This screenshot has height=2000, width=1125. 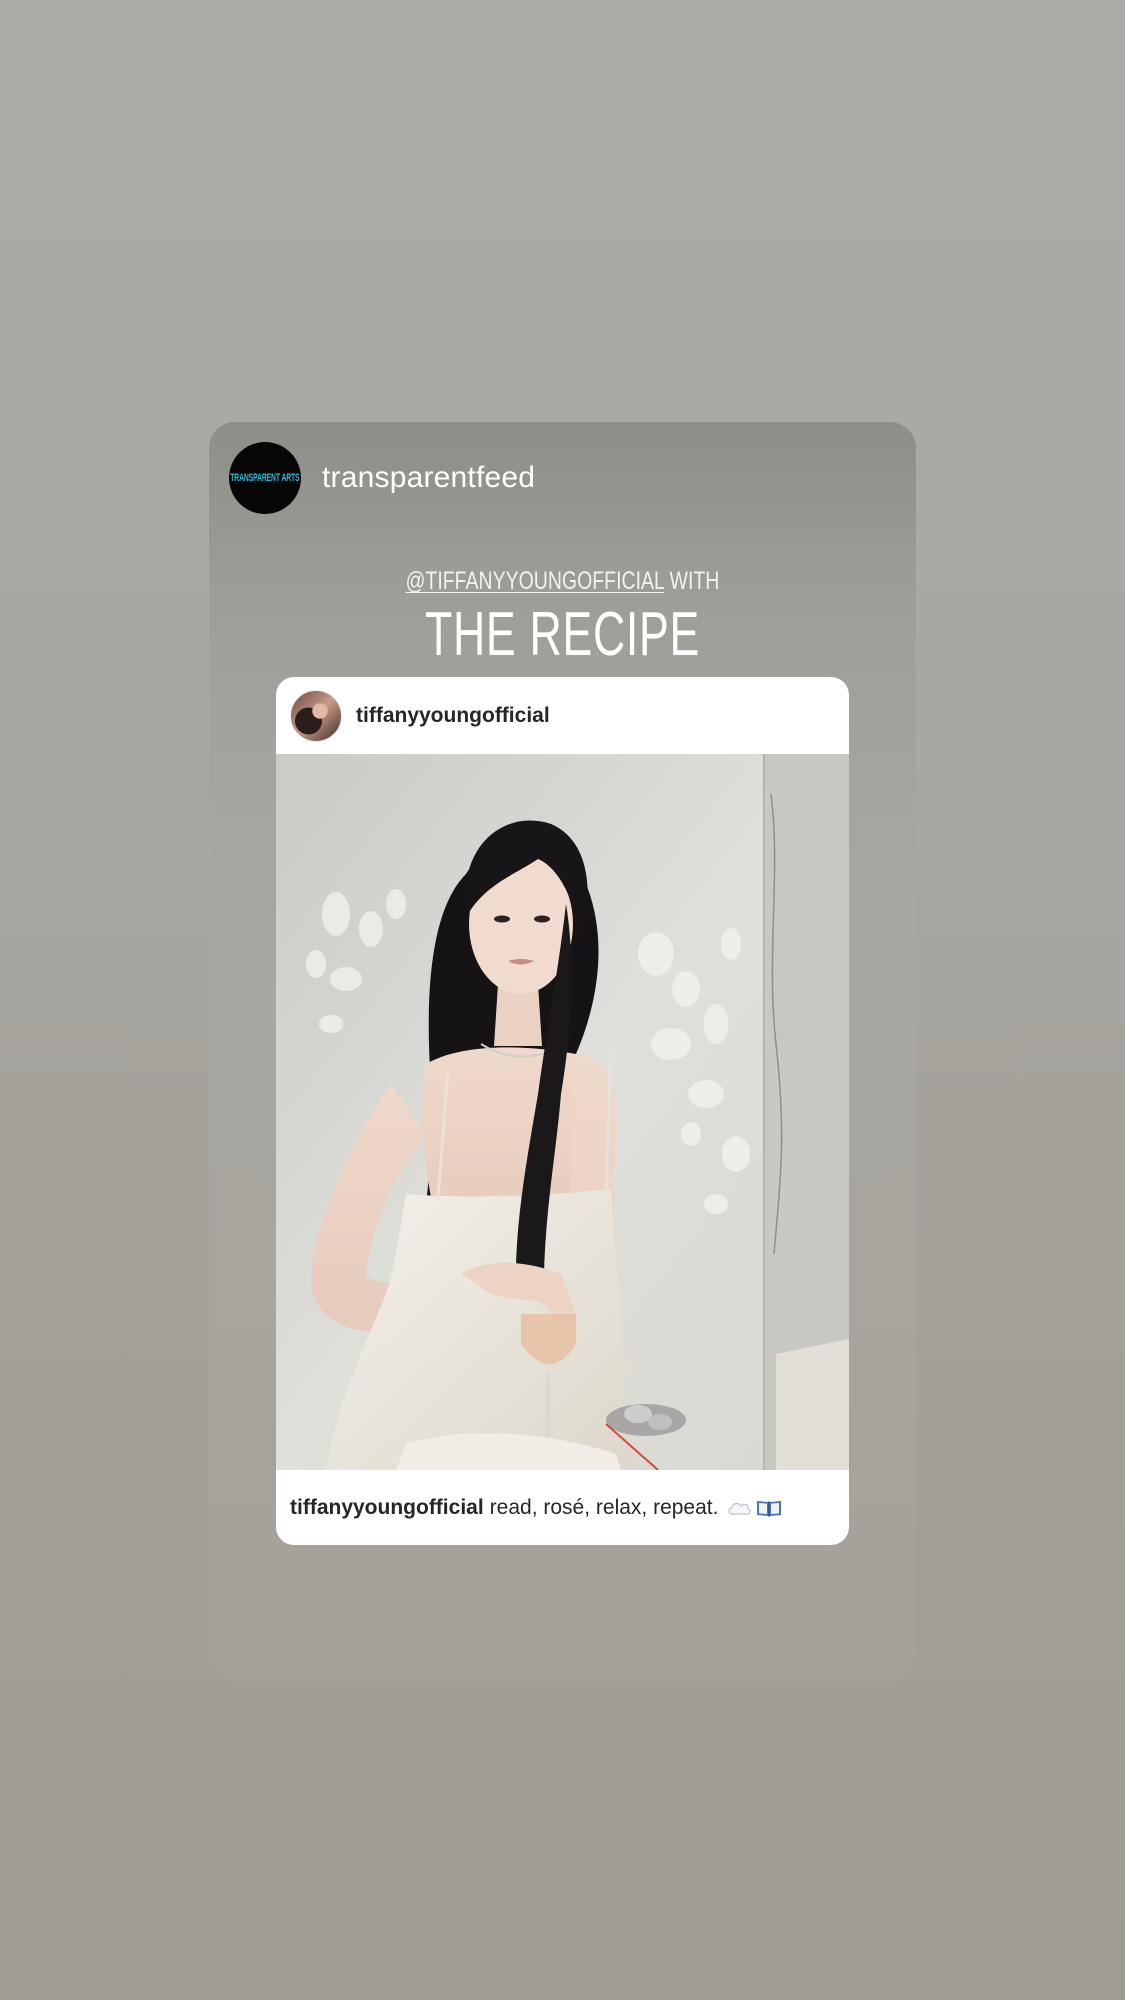 What do you see at coordinates (740, 1508) in the screenshot?
I see `cloud-icon` at bounding box center [740, 1508].